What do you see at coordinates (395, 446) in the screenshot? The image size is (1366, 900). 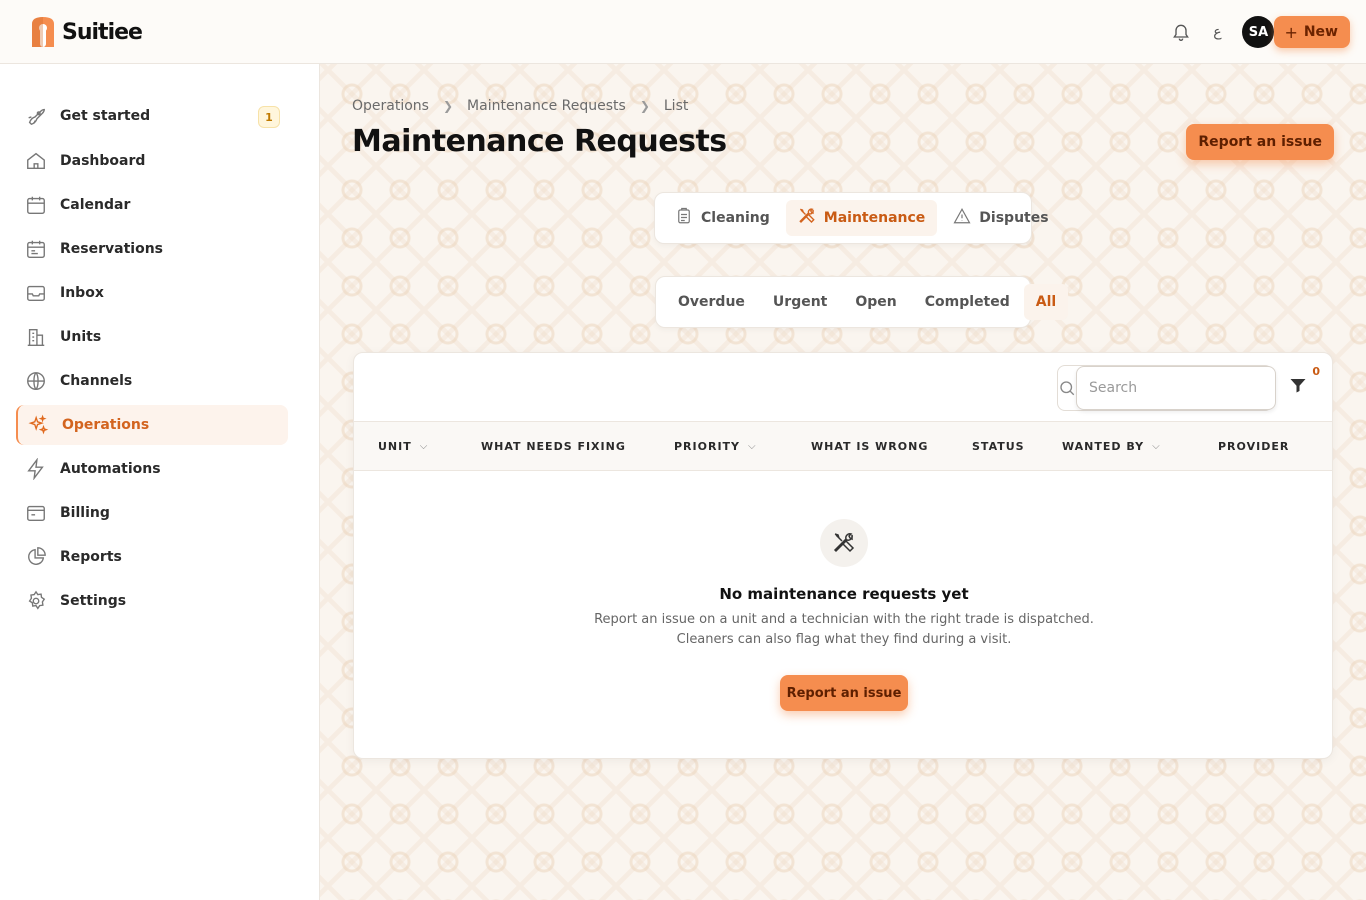 I see `column-label: UNIT` at bounding box center [395, 446].